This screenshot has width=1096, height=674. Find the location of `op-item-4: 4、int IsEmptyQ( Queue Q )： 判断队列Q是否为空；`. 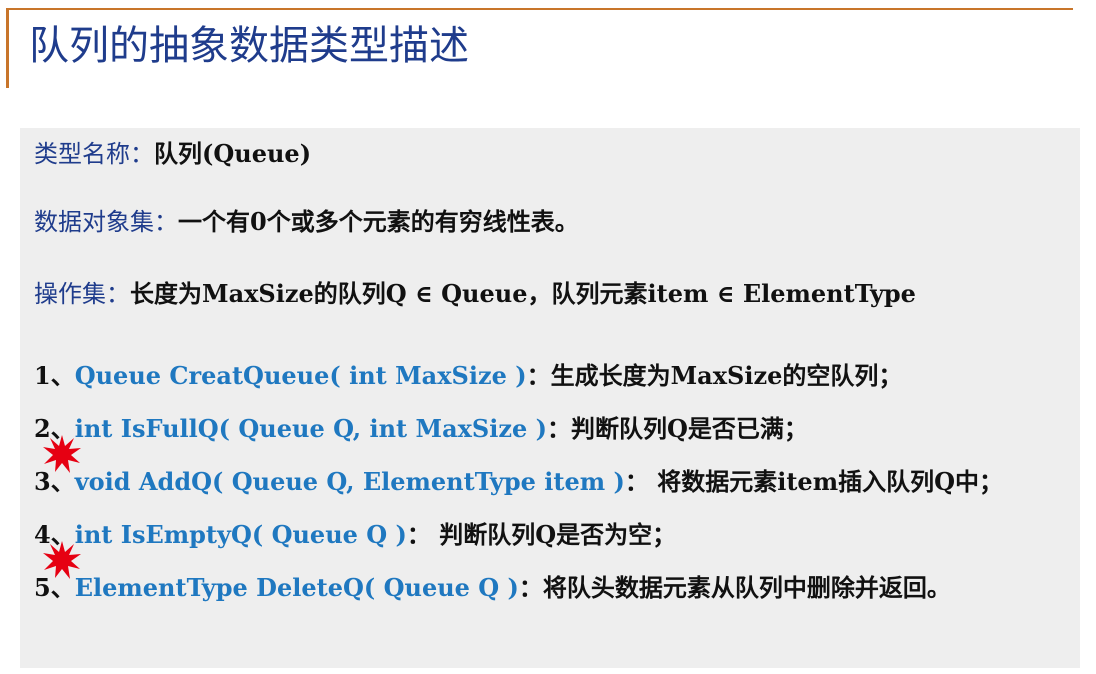

op-item-4: 4、int IsEmptyQ( Queue Q )： 判断队列Q是否为空； is located at coordinates (355, 535).